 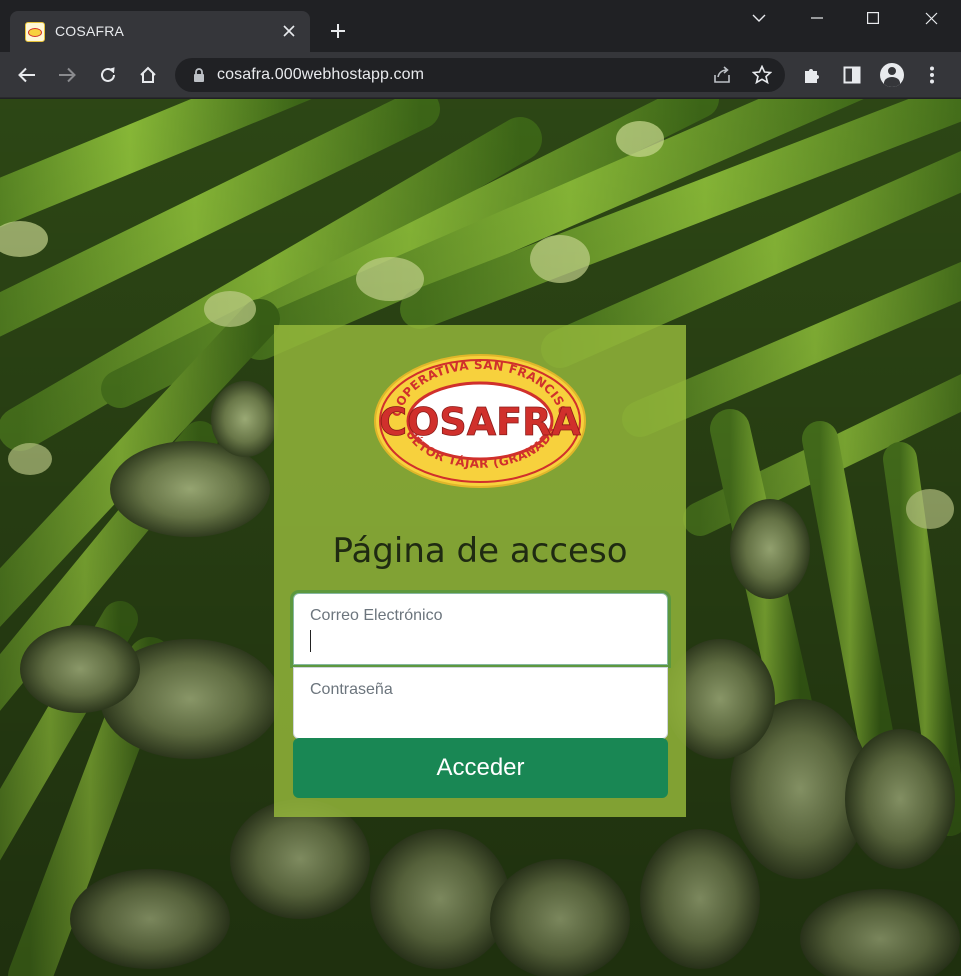 I want to click on url-text: cosafra.000webhostapp.com, so click(x=320, y=75).